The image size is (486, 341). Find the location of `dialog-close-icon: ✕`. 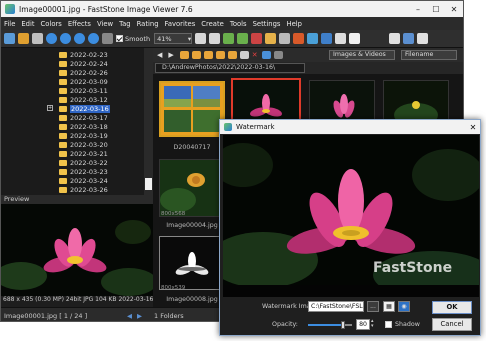

dialog-close-icon: ✕ is located at coordinates (473, 127).